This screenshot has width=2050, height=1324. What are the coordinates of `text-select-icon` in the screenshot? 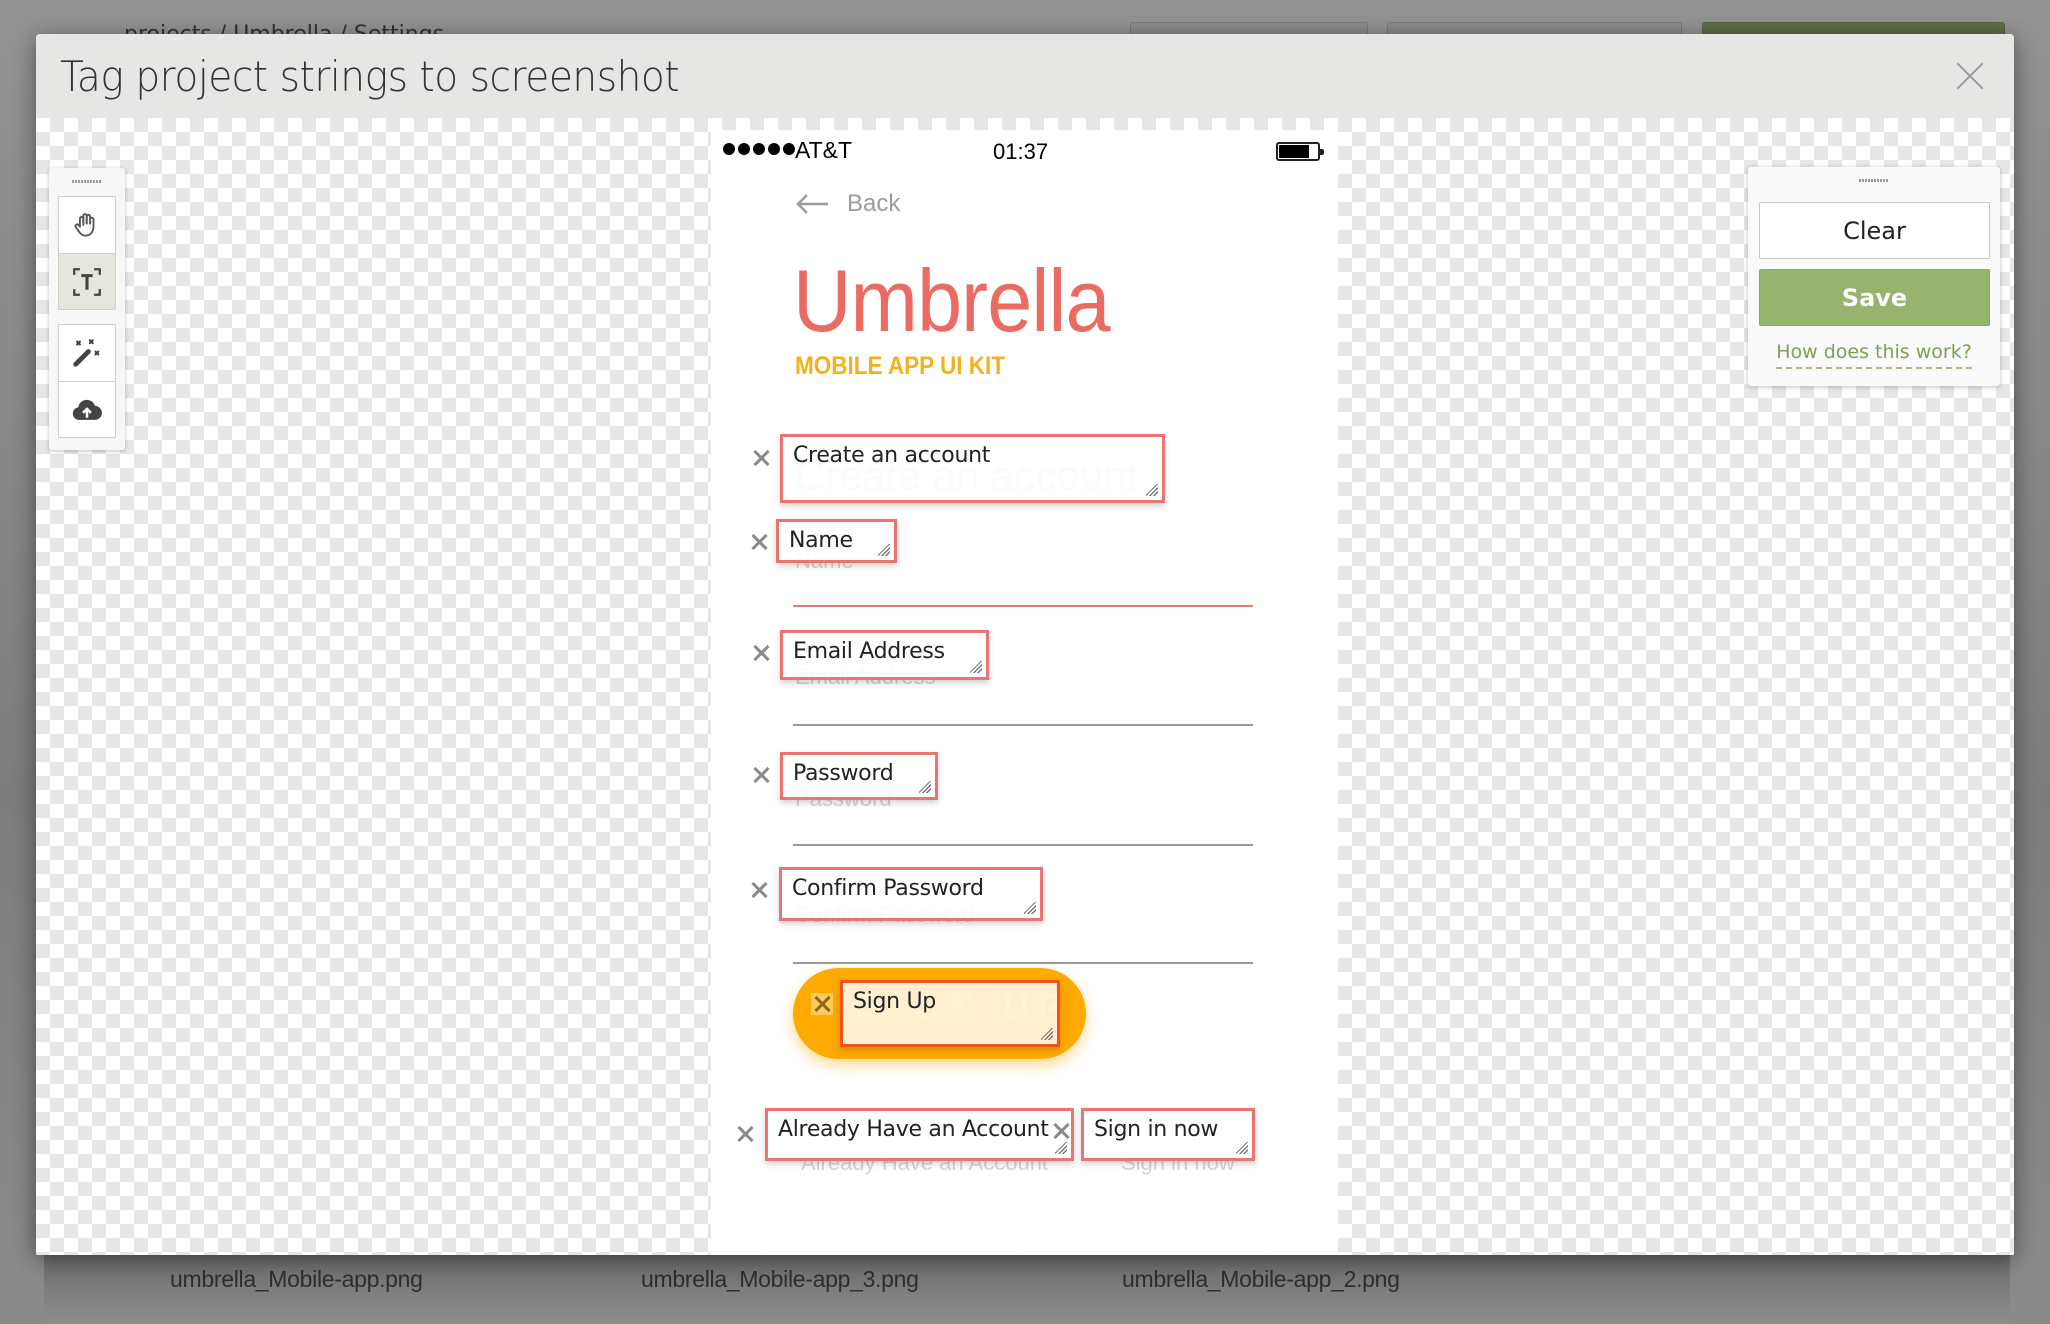 It's located at (87, 281).